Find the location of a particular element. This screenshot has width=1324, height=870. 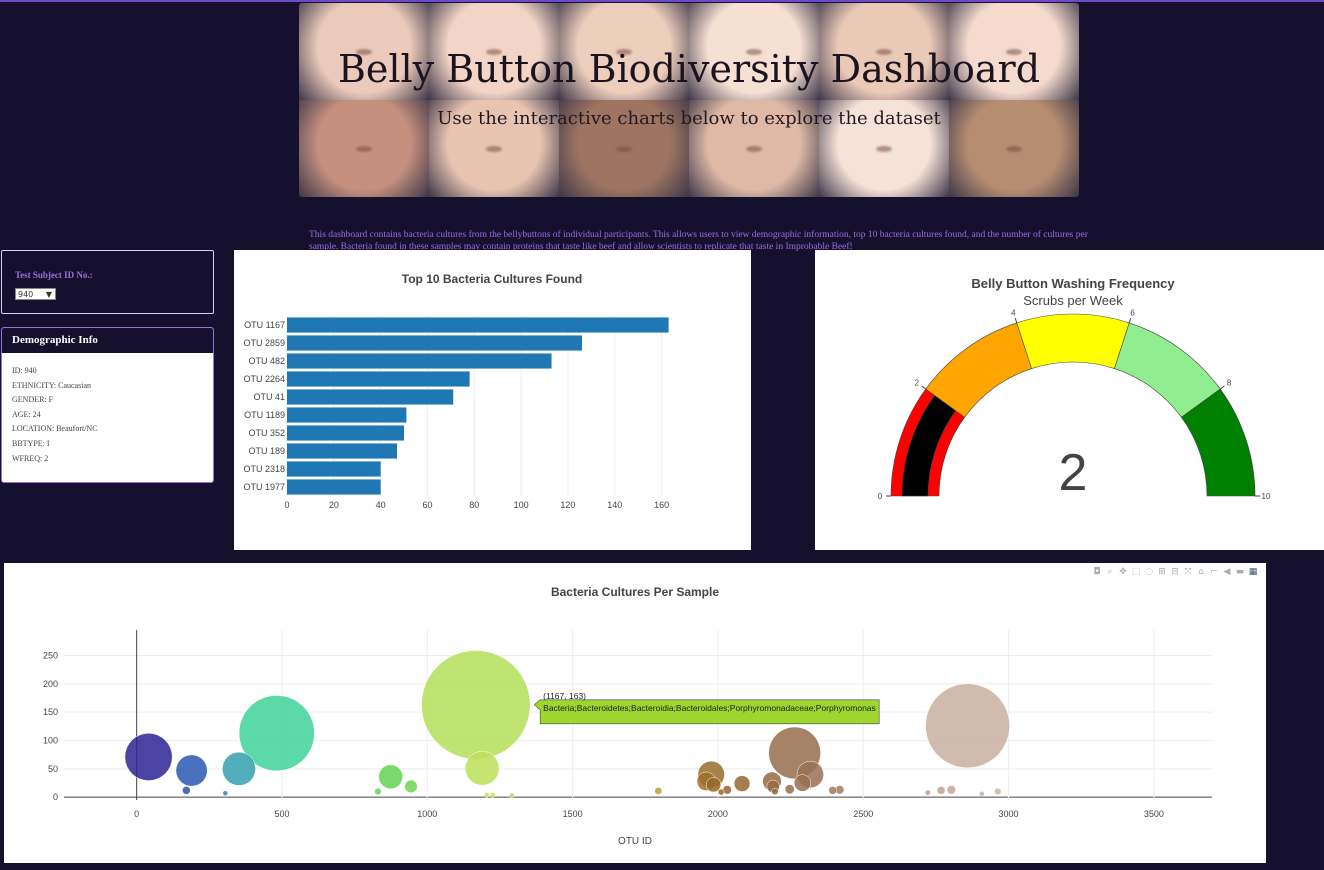

bubble-x-tick-label: 0 is located at coordinates (136, 814).